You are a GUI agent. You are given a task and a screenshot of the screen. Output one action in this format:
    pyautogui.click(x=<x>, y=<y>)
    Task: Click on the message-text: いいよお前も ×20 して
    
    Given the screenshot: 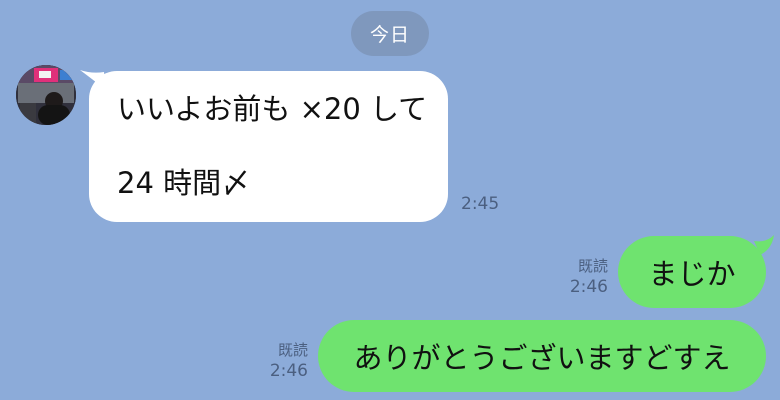 What is the action you would take?
    pyautogui.click(x=272, y=109)
    